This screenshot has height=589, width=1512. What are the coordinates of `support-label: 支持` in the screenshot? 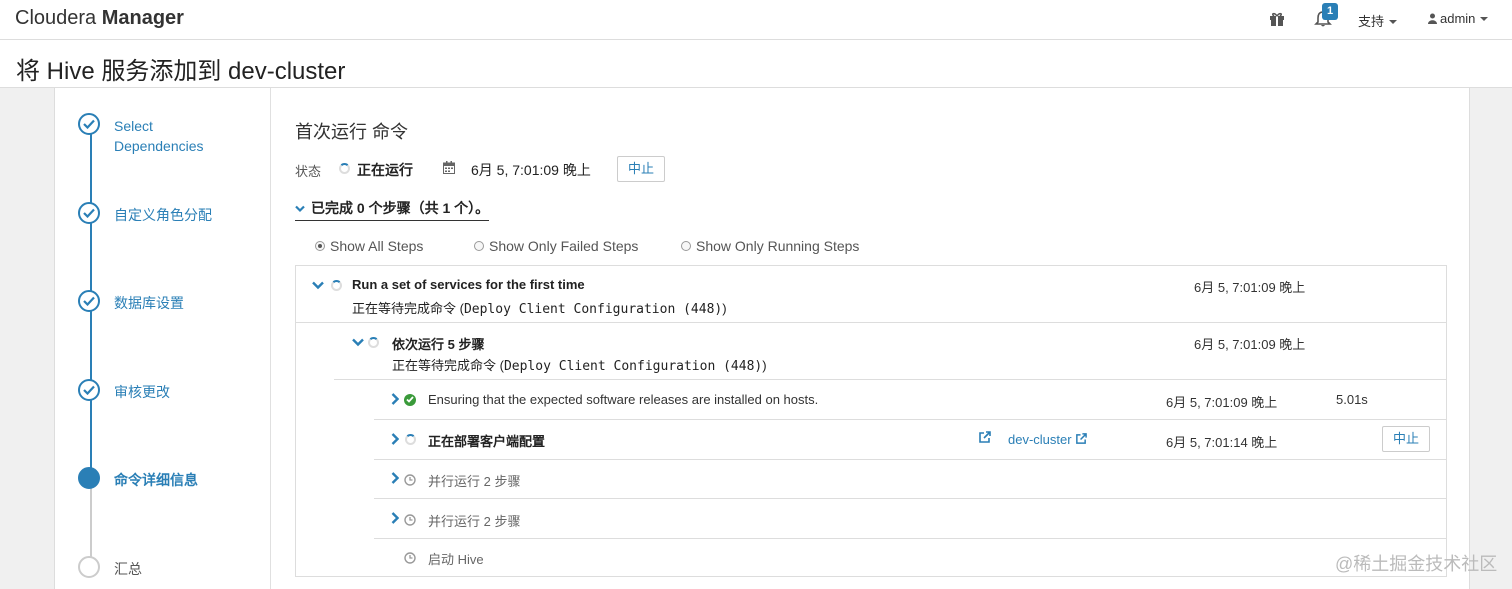 It's located at (1371, 21).